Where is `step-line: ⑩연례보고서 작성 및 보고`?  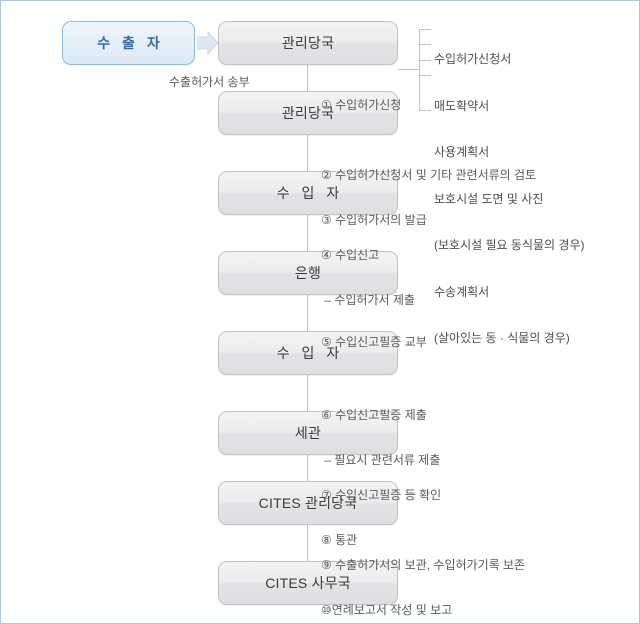
step-line: ⑩연례보고서 작성 및 보고 is located at coordinates (387, 610).